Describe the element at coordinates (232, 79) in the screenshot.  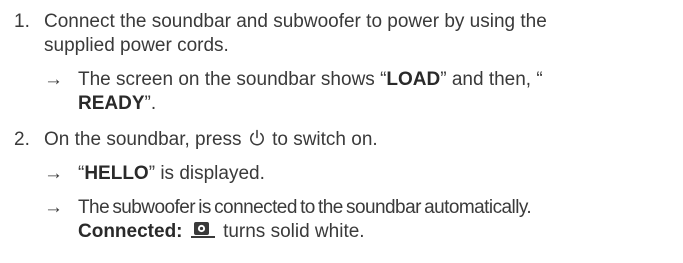
I see `result-text-part: The screen on the soundbar shows “` at that location.